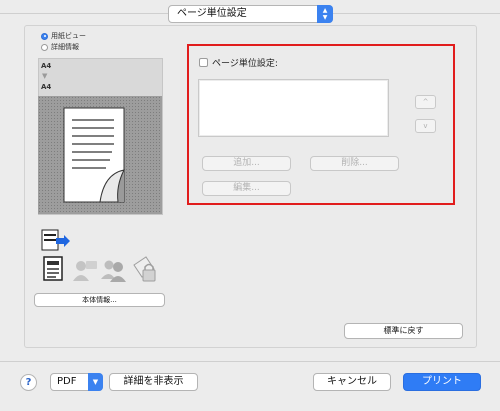 The image size is (500, 411). What do you see at coordinates (46, 87) in the screenshot?
I see `paper-output-size: A4` at bounding box center [46, 87].